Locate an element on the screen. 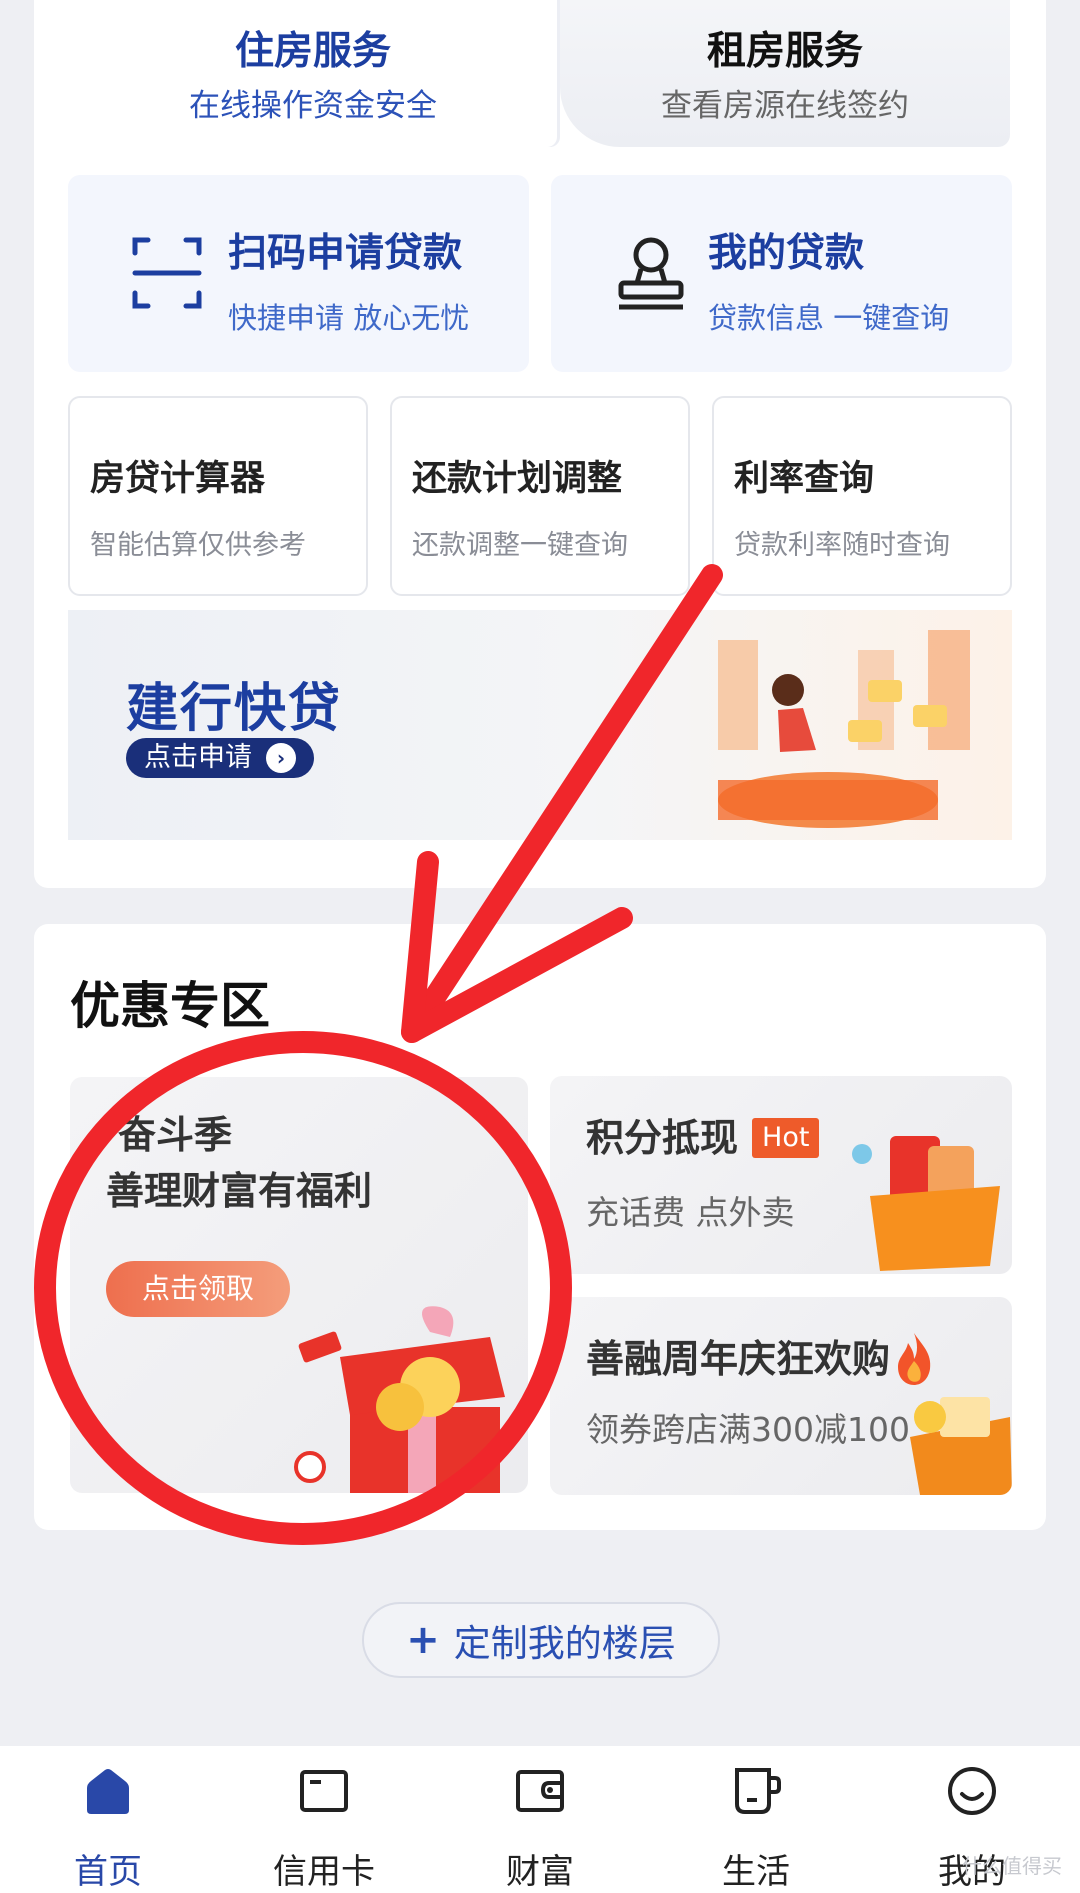 This screenshot has height=1893, width=1080. tab-wealth-label: 财富 is located at coordinates (540, 1872).